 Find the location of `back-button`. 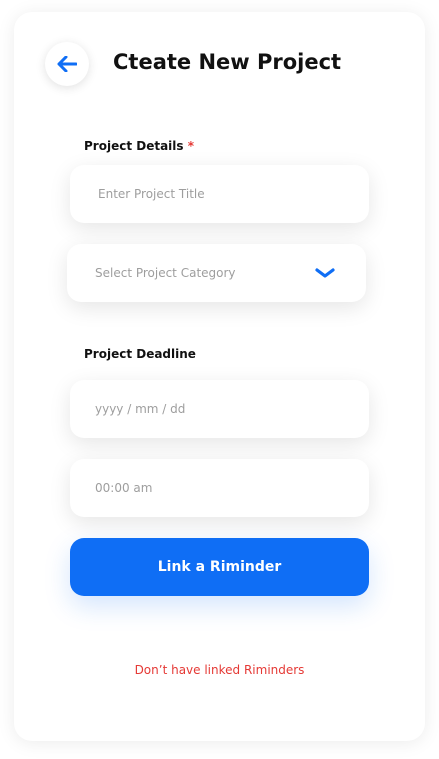

back-button is located at coordinates (67, 64).